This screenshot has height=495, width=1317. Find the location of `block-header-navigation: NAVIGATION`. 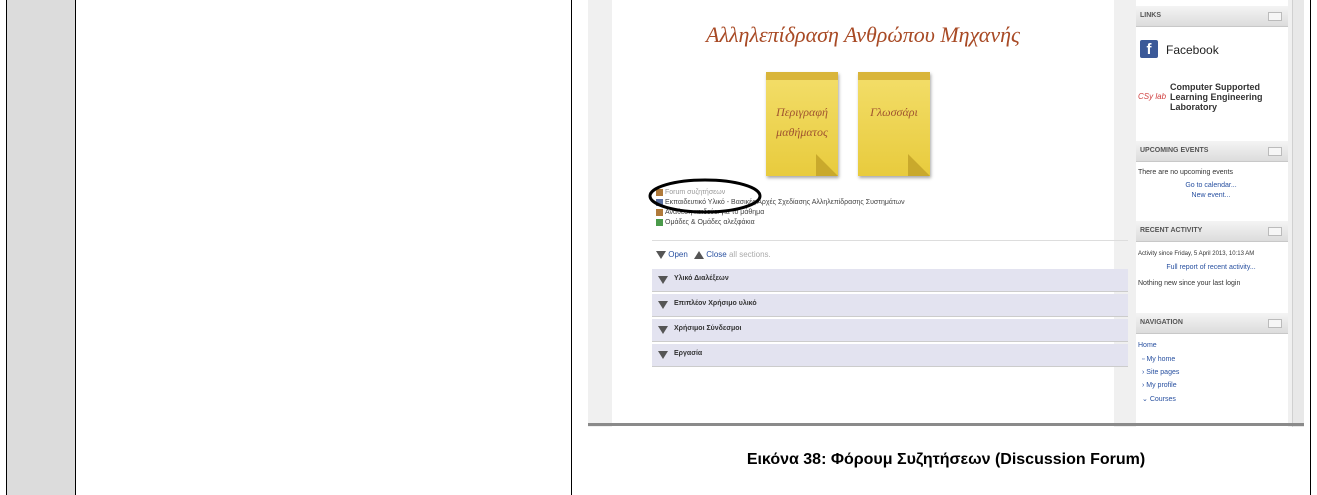

block-header-navigation: NAVIGATION is located at coordinates (1212, 323).